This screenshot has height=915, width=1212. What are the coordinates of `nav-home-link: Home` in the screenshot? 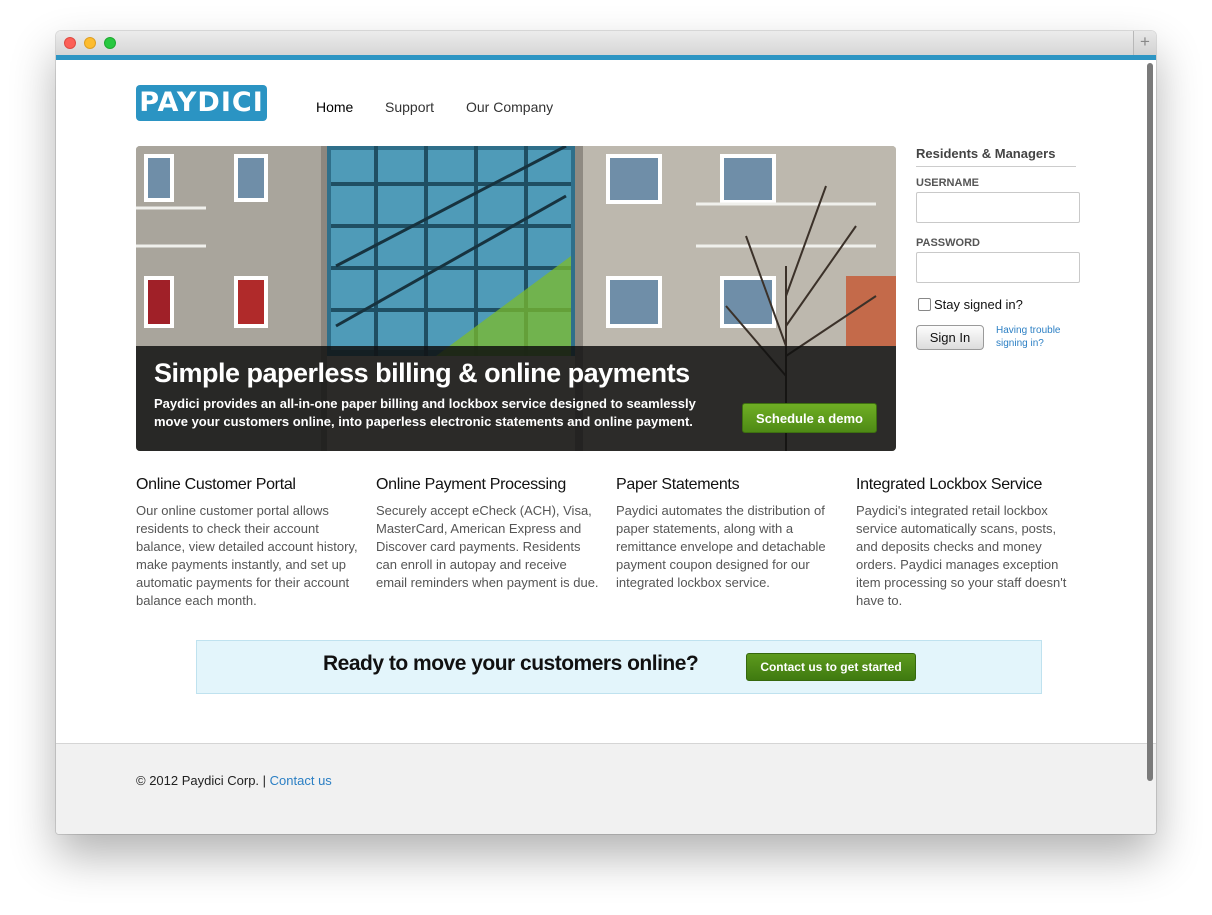 It's located at (334, 107).